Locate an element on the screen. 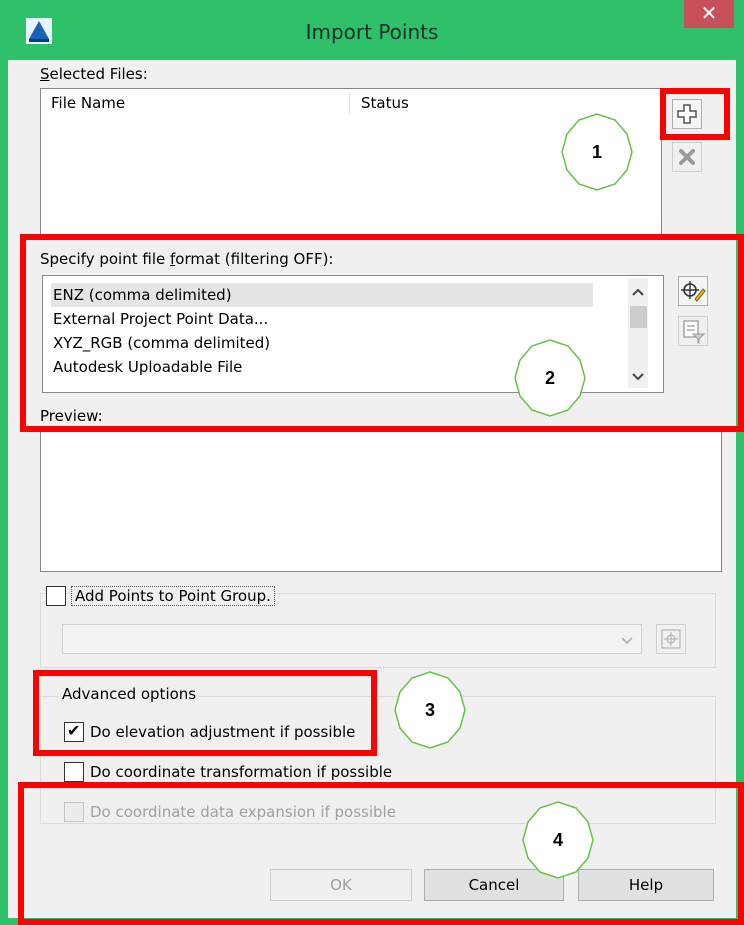  point-group-picker-button is located at coordinates (671, 639).